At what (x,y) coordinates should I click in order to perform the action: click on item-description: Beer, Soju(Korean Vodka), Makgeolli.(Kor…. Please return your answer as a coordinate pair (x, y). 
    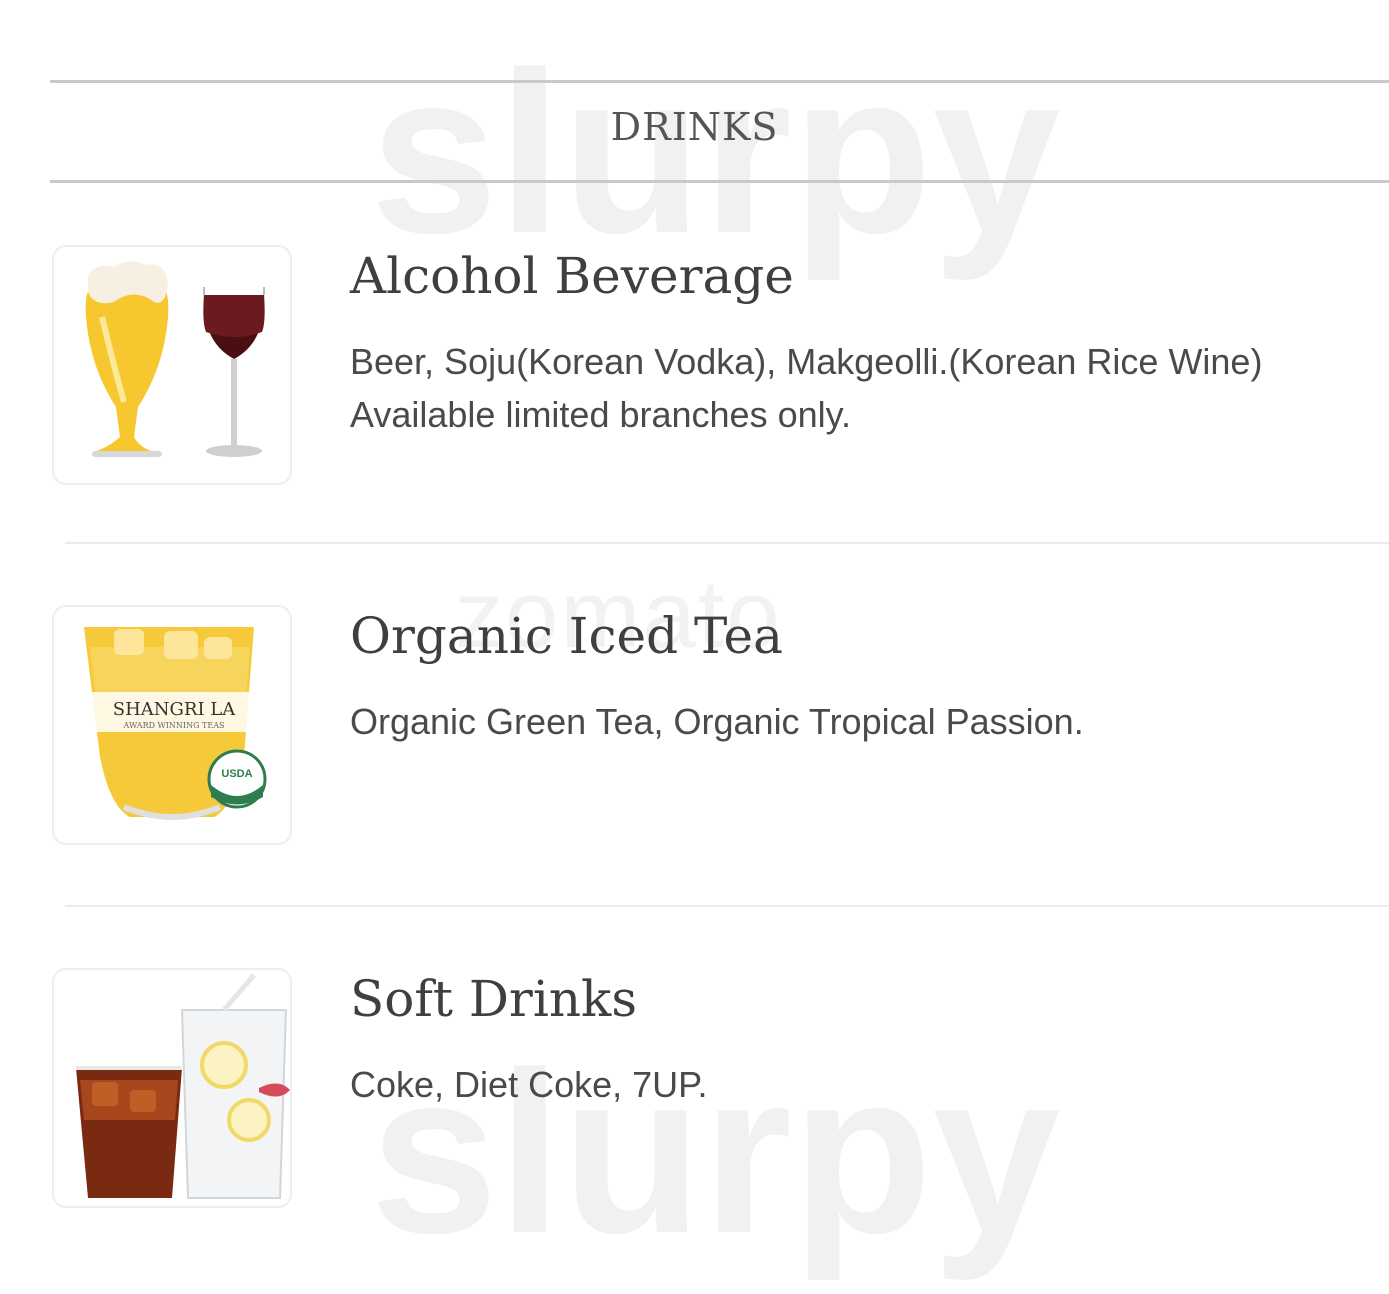
    Looking at the image, I should click on (806, 388).